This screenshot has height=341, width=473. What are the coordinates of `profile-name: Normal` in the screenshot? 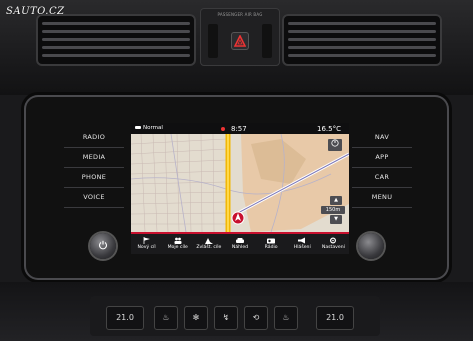 It's located at (153, 128).